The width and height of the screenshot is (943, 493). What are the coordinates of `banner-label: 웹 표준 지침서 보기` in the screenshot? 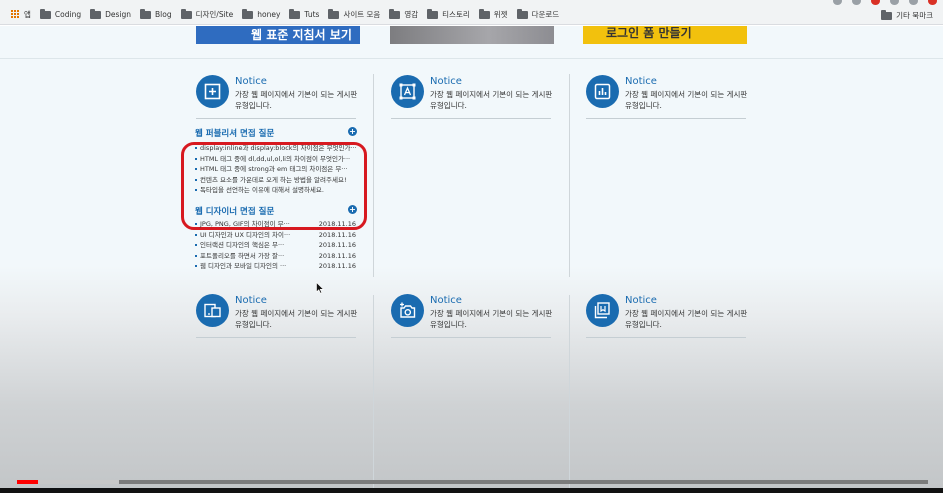 It's located at (301, 35).